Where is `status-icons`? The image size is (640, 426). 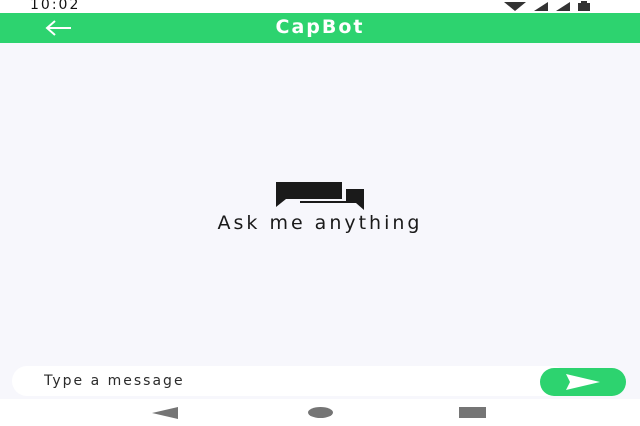
status-icons is located at coordinates (547, 6).